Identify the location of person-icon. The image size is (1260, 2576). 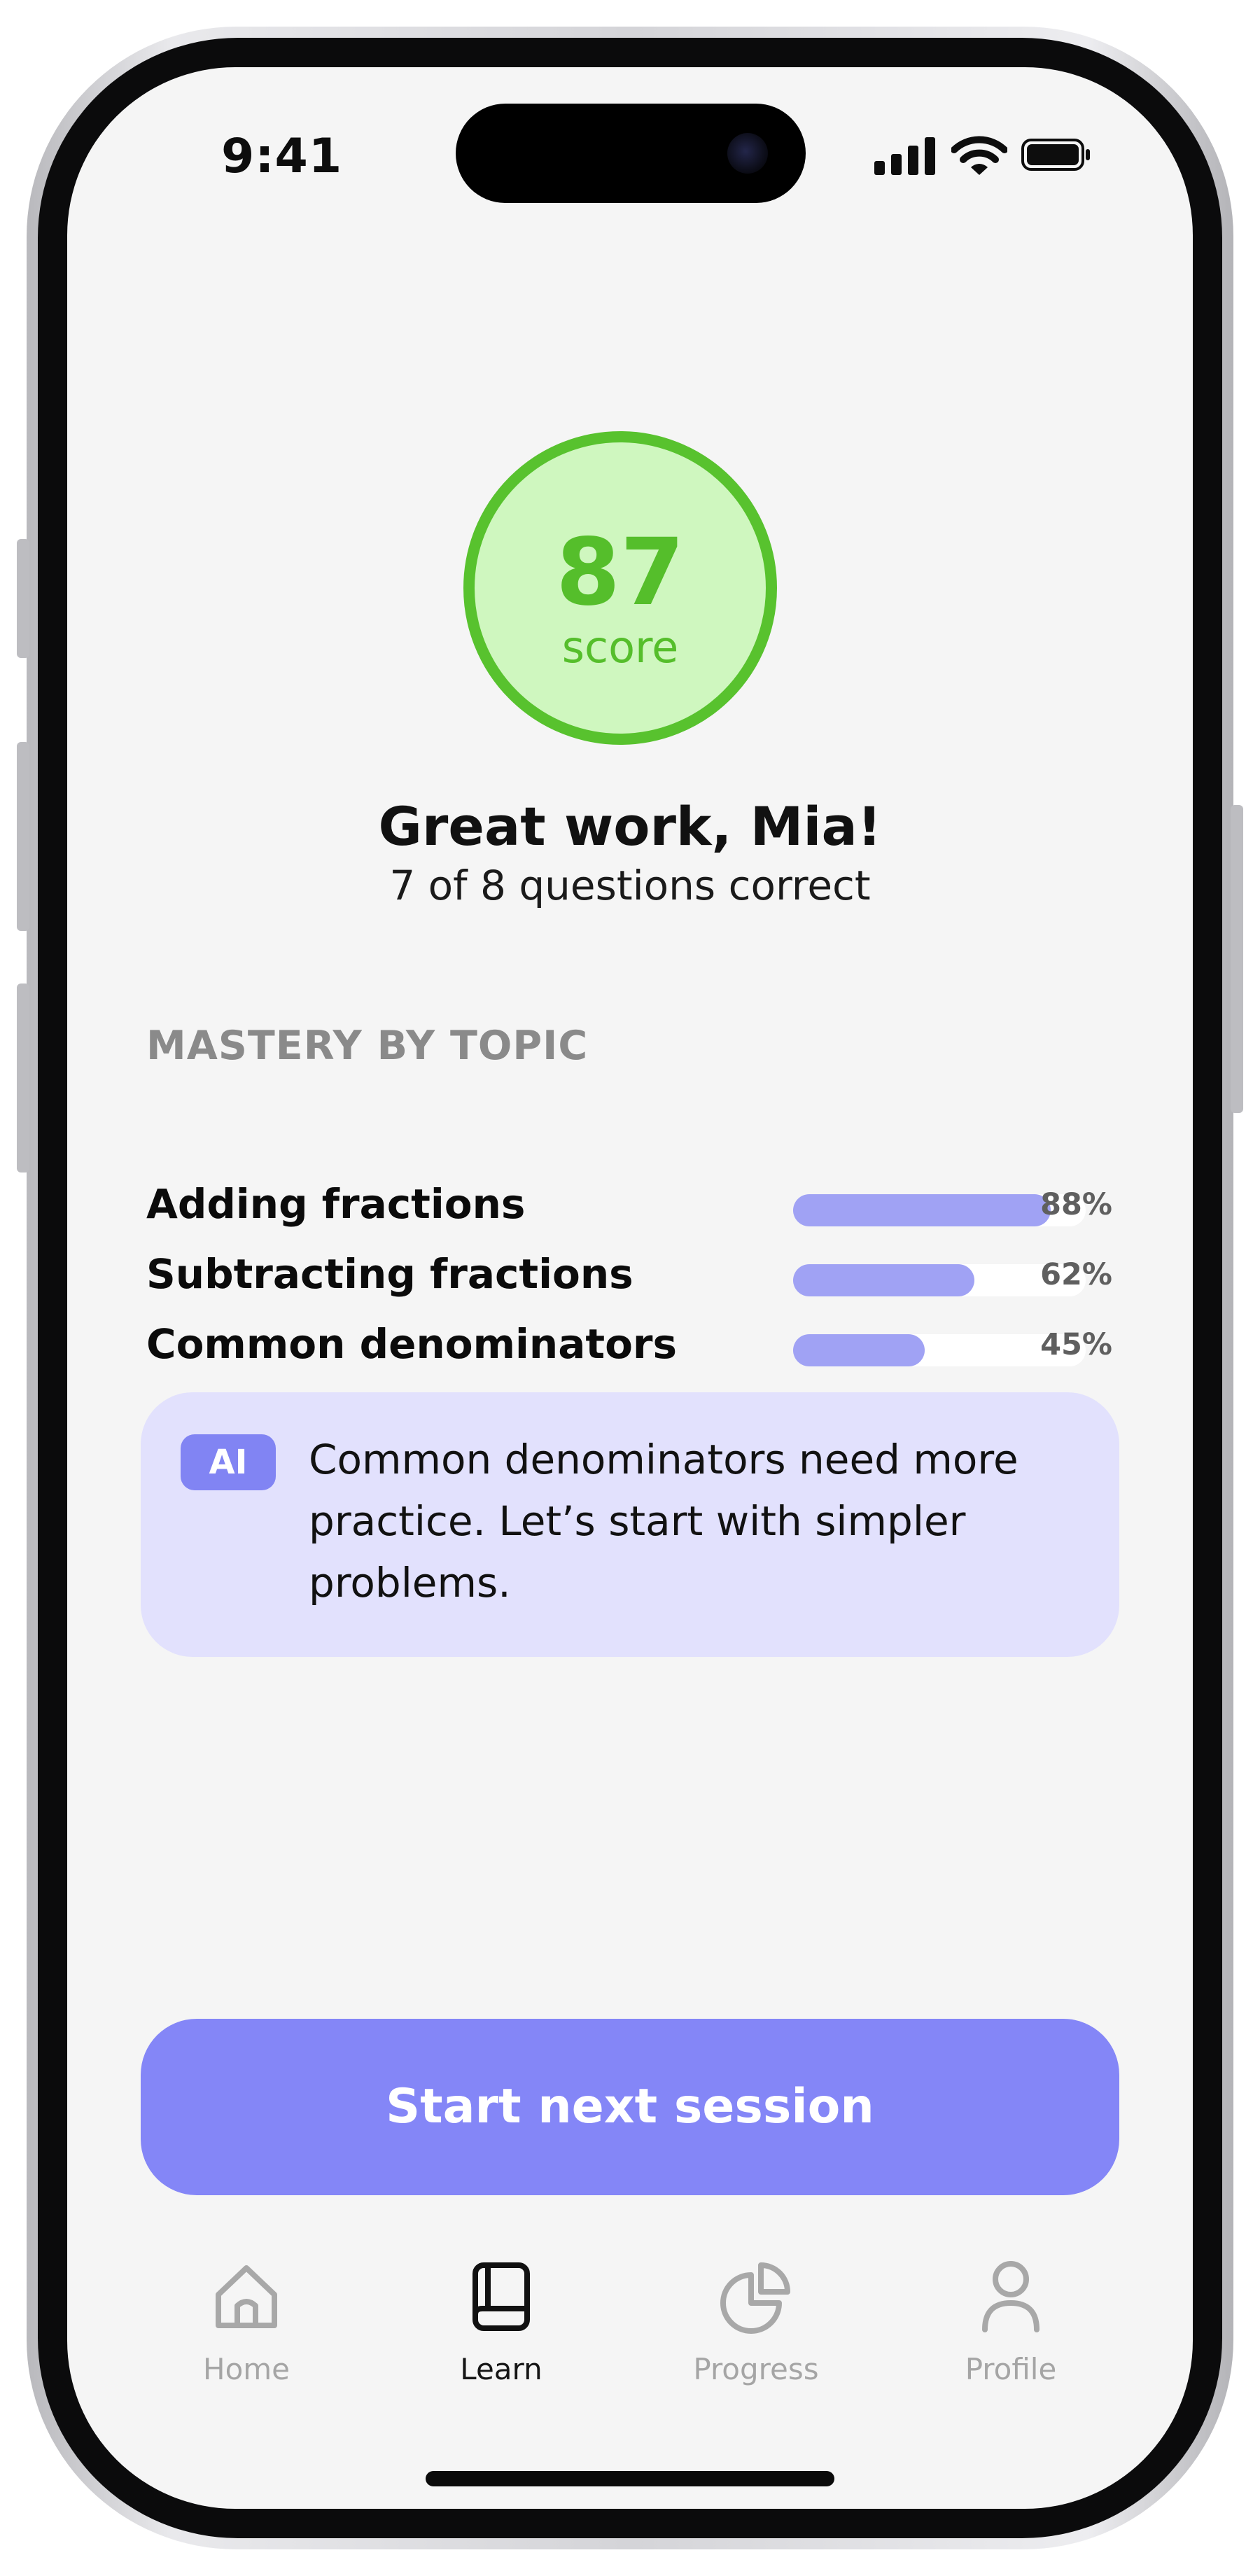
(1011, 2296).